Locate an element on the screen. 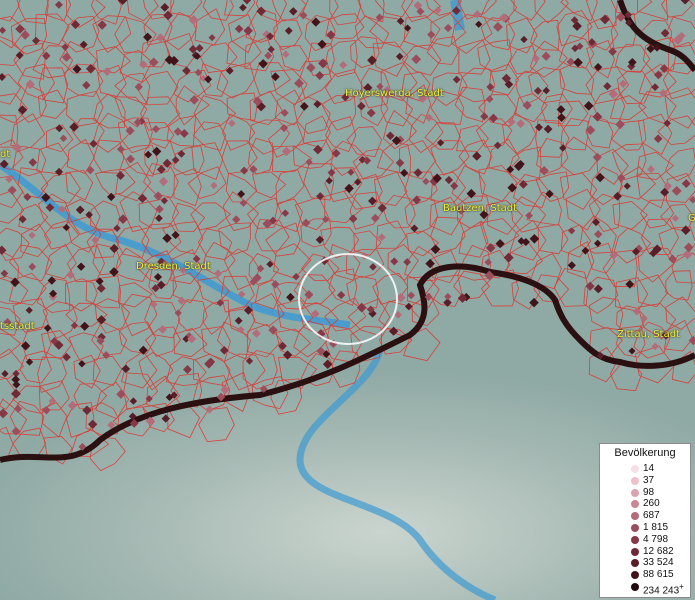 The width and height of the screenshot is (695, 600). legend-item: 88 615 is located at coordinates (645, 575).